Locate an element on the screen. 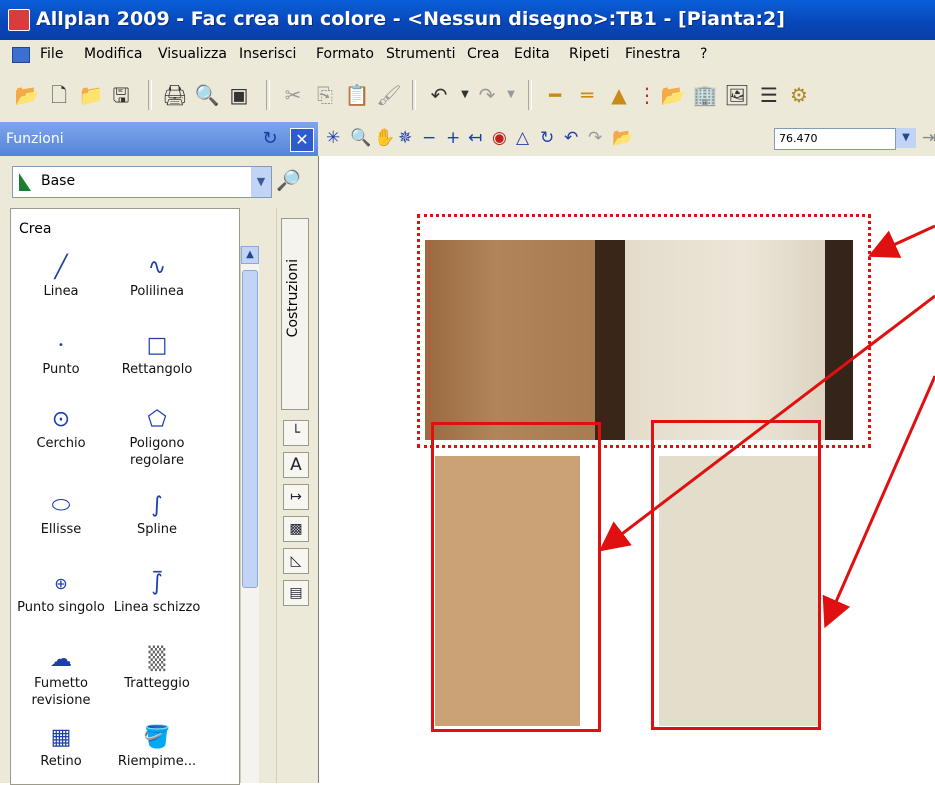  menu-file: File is located at coordinates (51, 54).